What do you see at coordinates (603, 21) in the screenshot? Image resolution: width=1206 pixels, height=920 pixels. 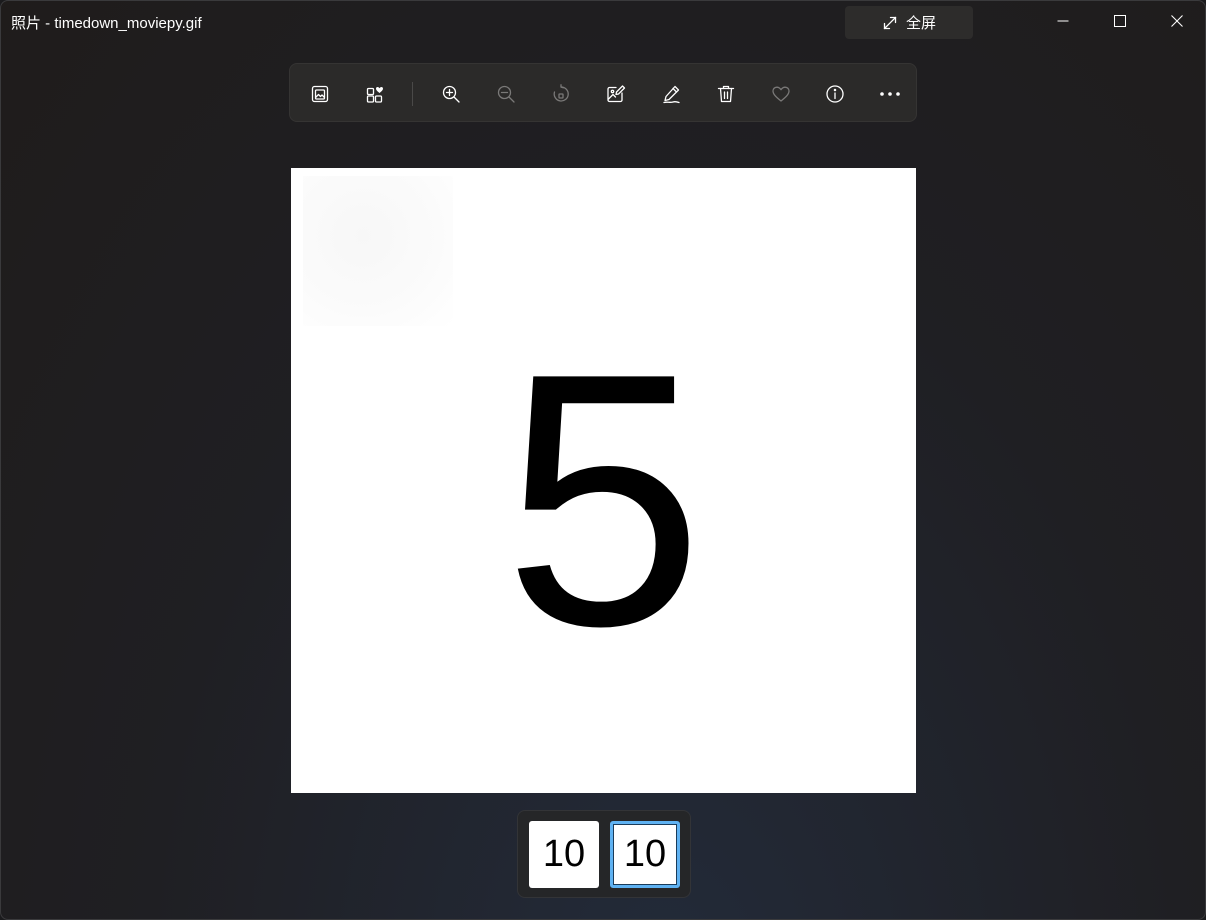 I see `title-bar: 照片 - timedown_moviepy.gif 全屏` at bounding box center [603, 21].